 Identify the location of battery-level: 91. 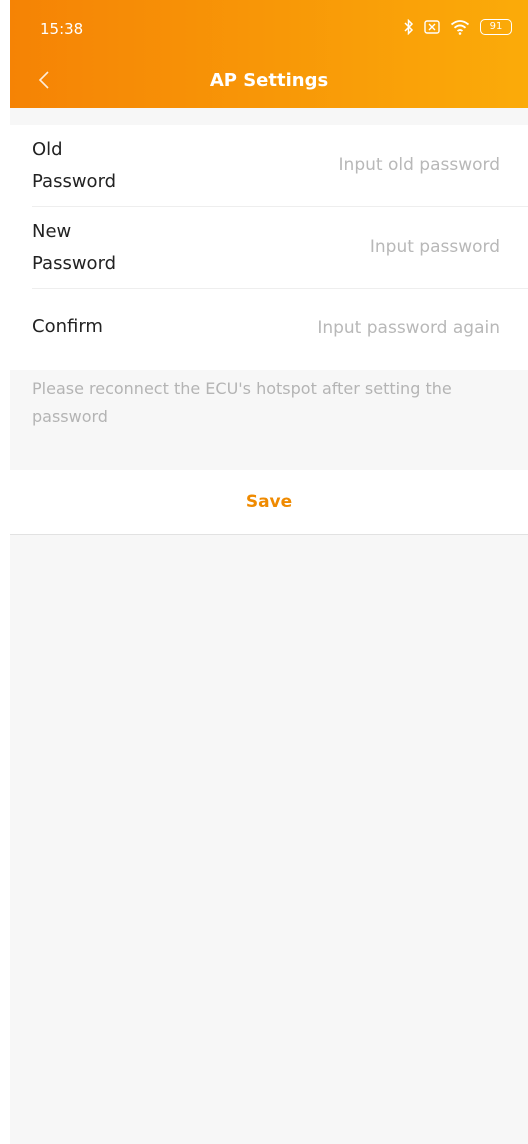
(496, 26).